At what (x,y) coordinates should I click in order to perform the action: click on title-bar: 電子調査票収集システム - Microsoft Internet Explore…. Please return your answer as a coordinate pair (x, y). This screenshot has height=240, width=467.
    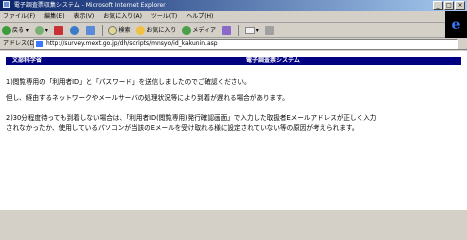
    Looking at the image, I should click on (233, 5).